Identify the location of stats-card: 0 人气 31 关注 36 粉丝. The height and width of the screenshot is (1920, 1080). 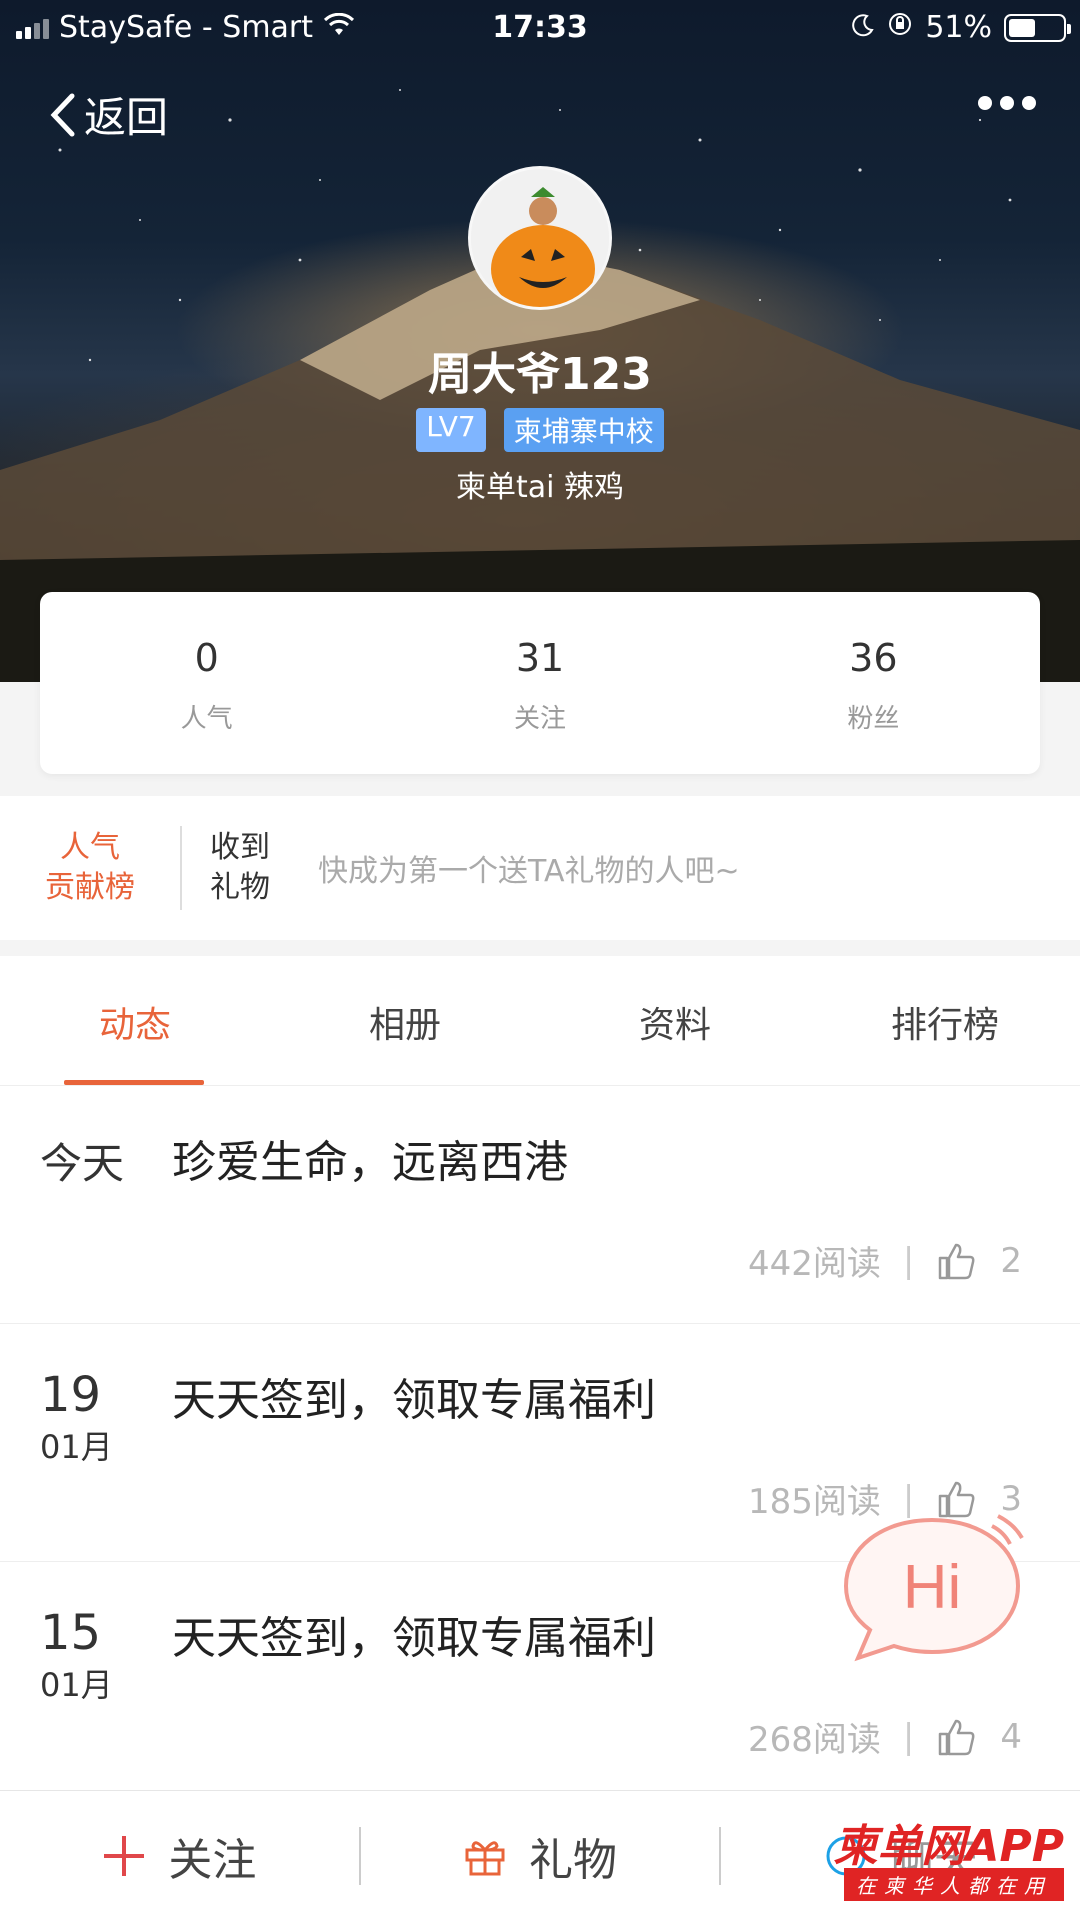
(540, 683).